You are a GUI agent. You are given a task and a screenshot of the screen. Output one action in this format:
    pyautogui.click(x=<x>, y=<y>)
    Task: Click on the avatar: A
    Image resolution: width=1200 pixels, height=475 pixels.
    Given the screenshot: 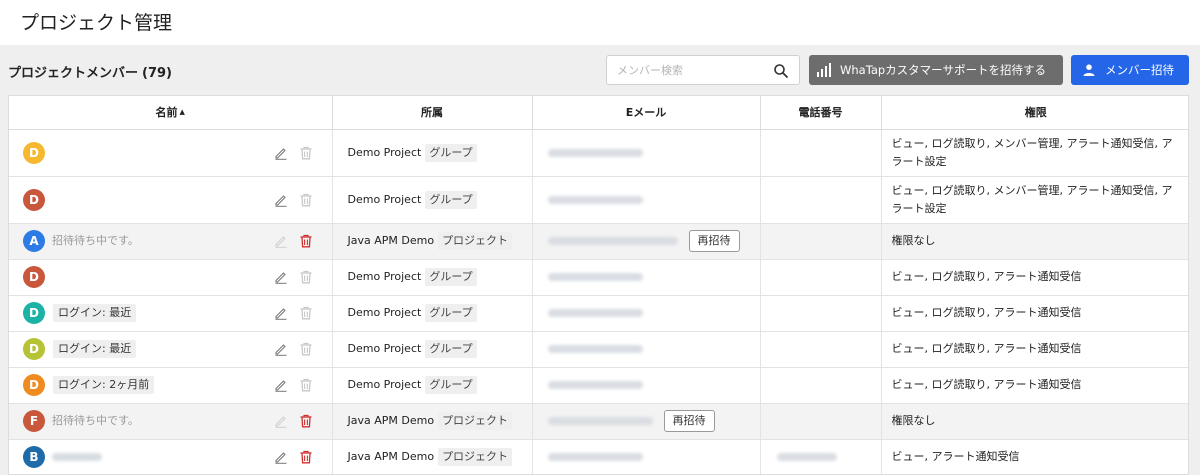 What is the action you would take?
    pyautogui.click(x=34, y=241)
    